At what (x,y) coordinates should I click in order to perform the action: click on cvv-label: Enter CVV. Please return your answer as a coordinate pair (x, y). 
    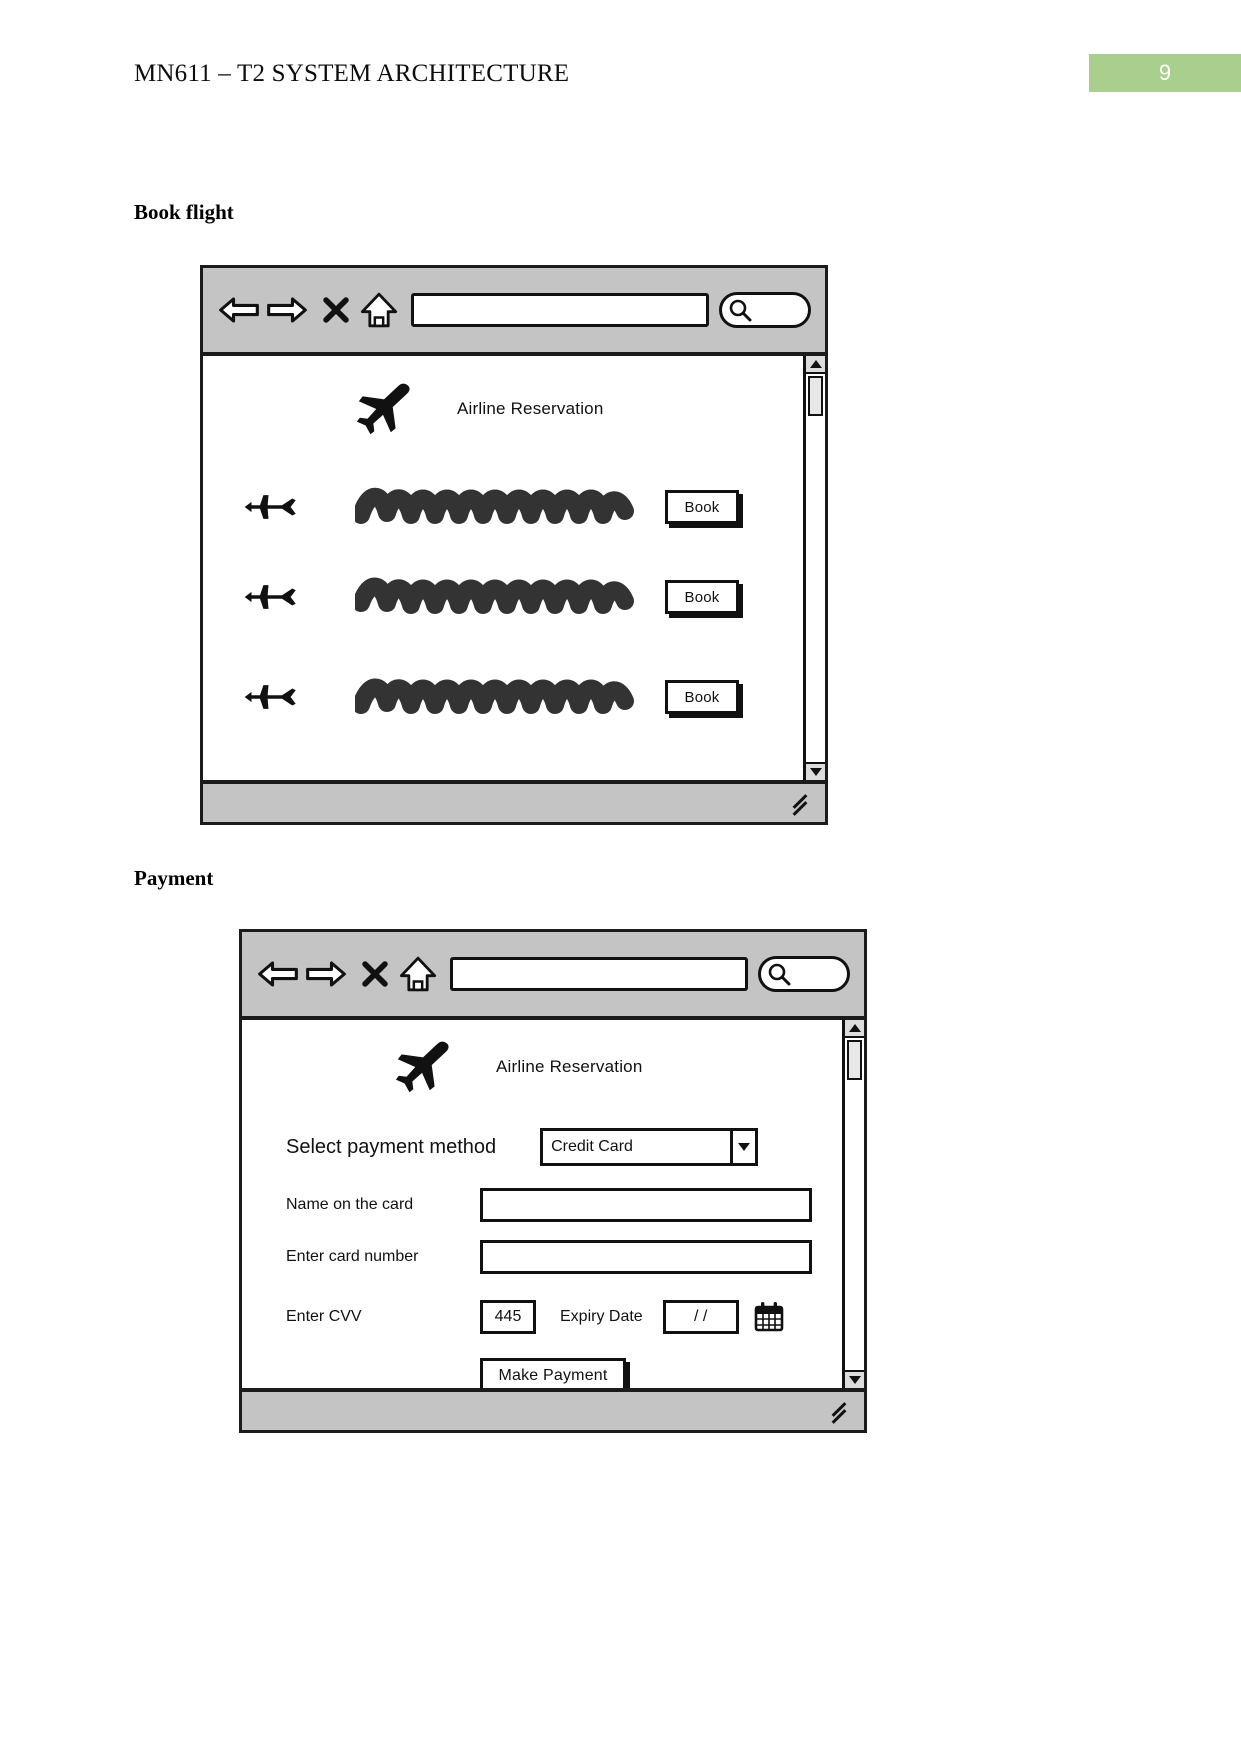
    Looking at the image, I should click on (324, 1316).